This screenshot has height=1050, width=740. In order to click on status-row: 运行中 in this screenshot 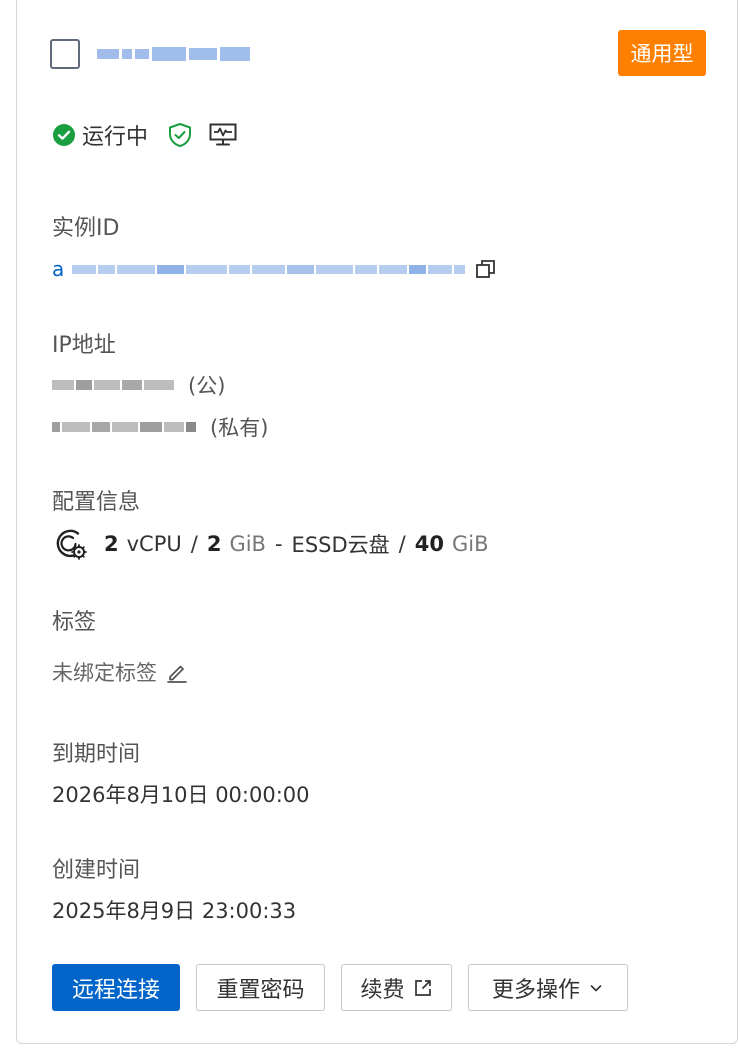, I will do `click(145, 135)`.